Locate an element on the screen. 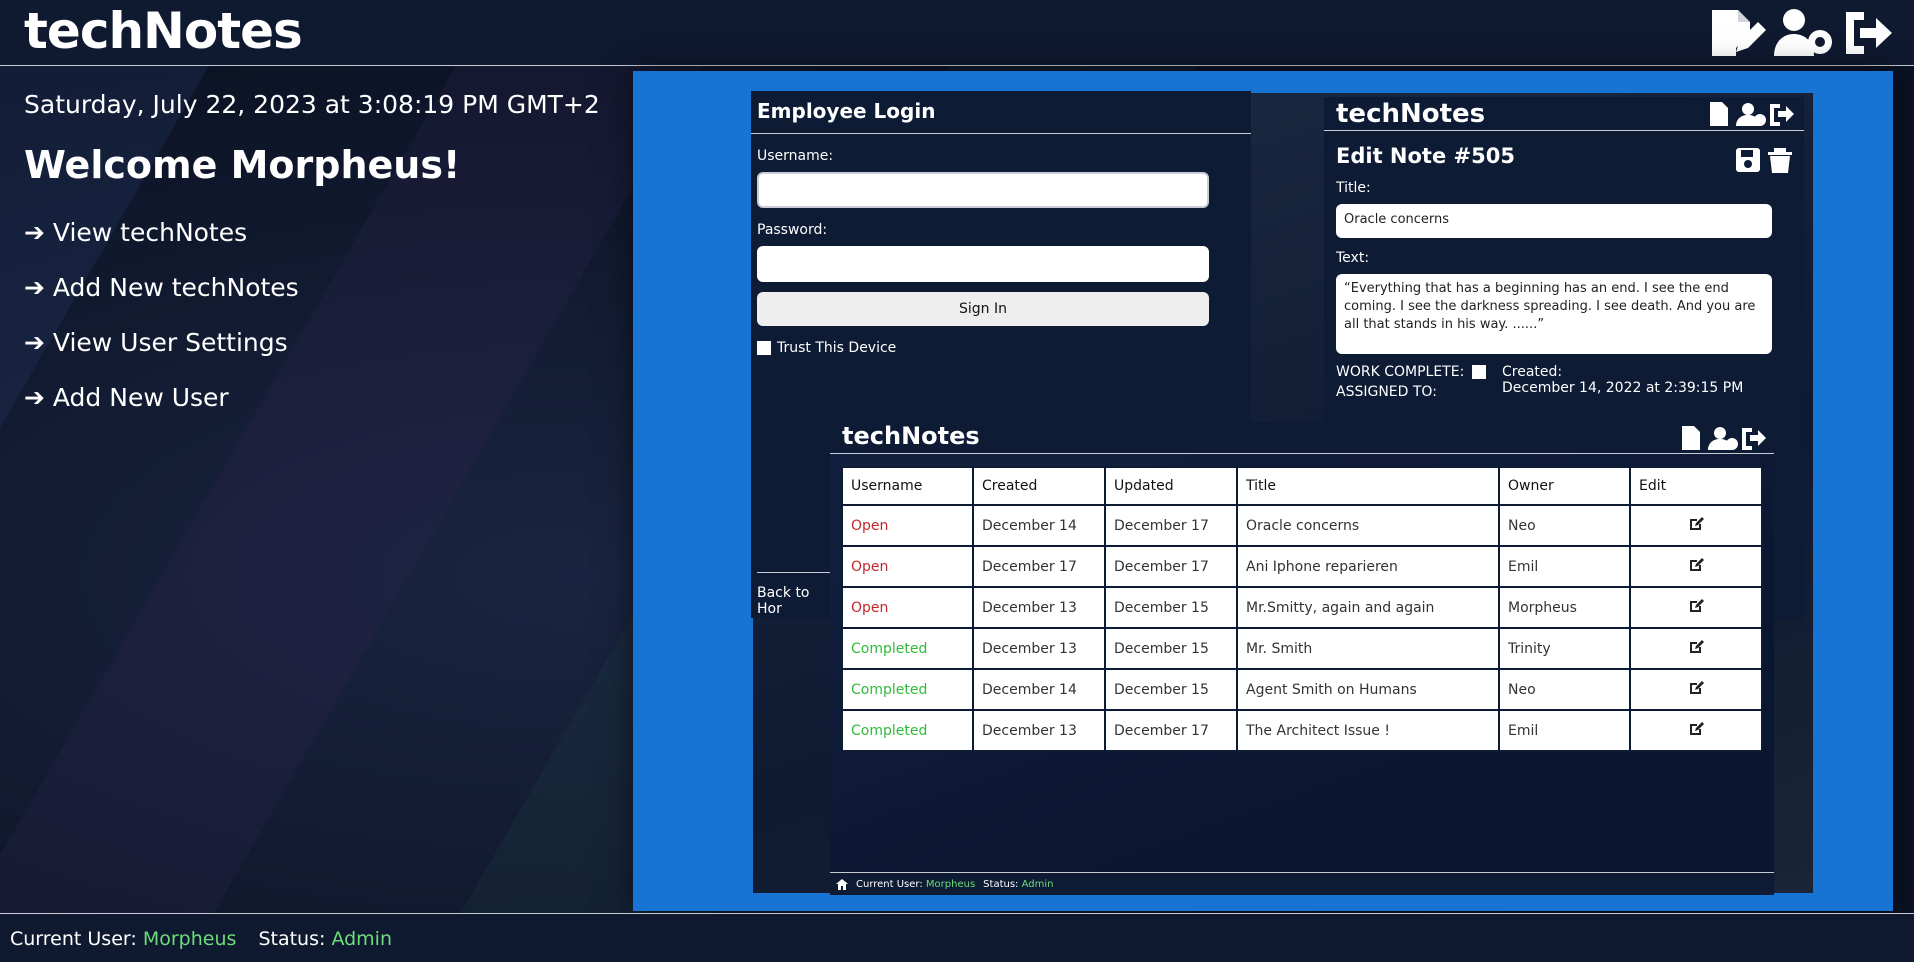 Image resolution: width=1914 pixels, height=962 pixels. cell-title: The Architect Issue ! is located at coordinates (1368, 730).